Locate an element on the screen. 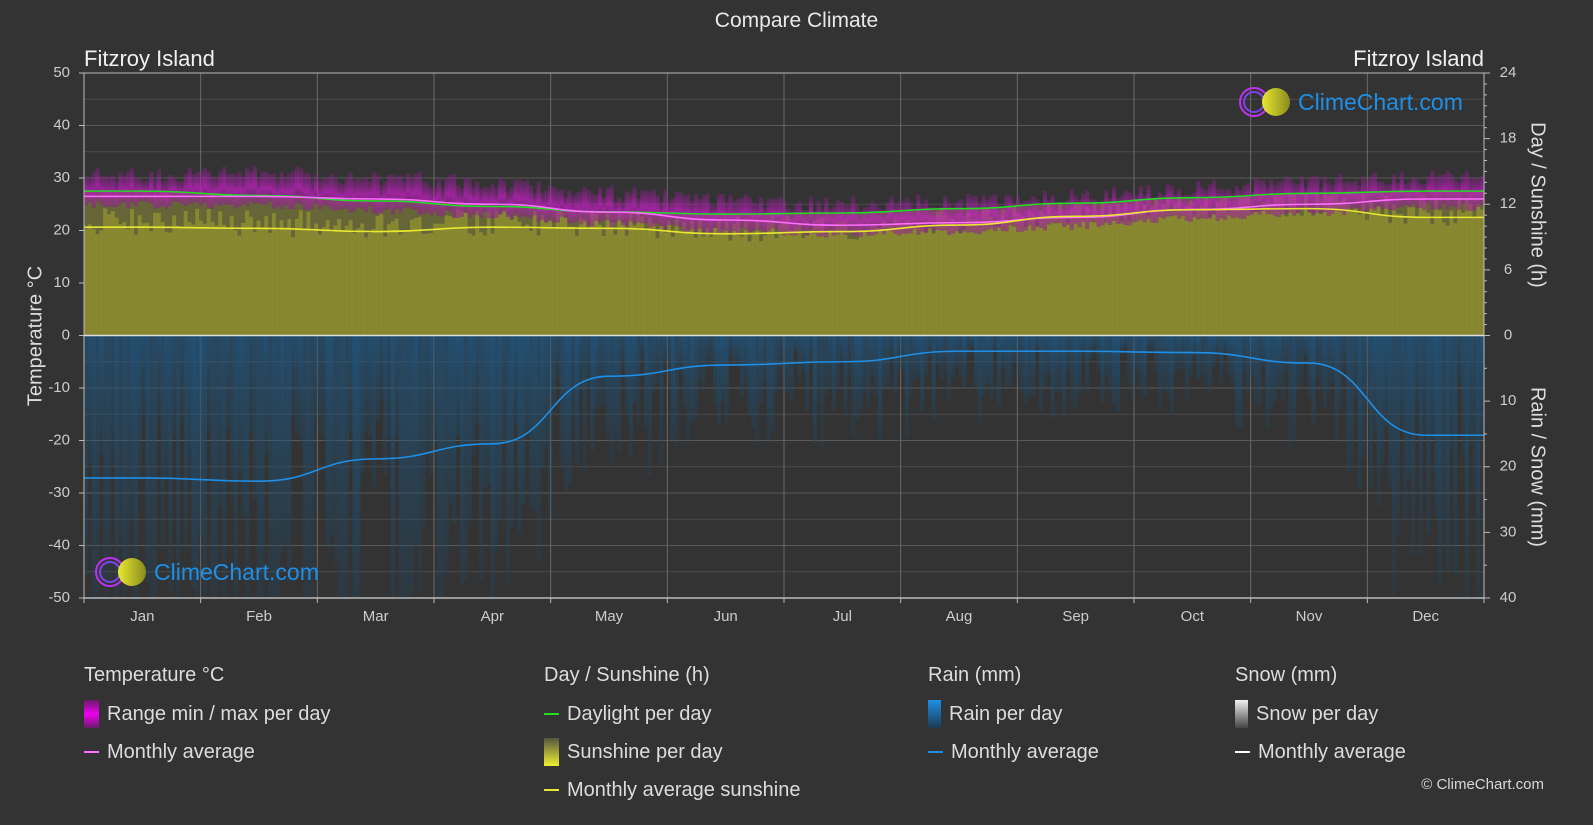 The width and height of the screenshot is (1593, 825). x-tick-label: May is located at coordinates (609, 616).